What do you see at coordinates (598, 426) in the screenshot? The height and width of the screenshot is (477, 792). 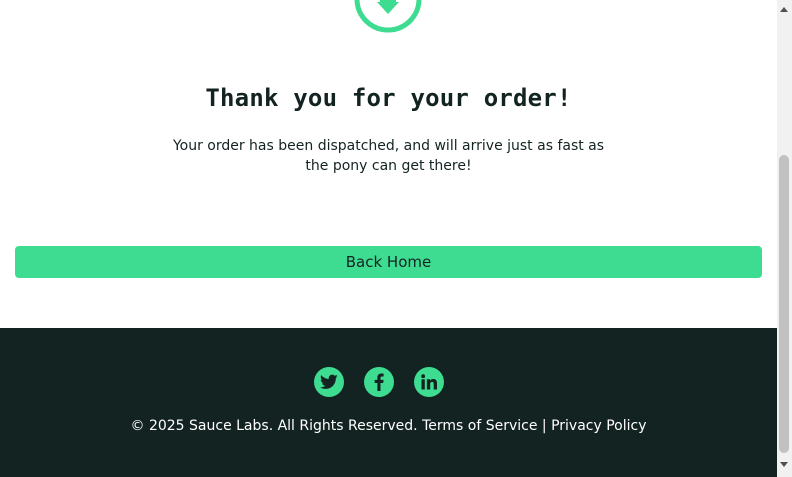 I see `privacy-policy-link: Privacy Policy` at bounding box center [598, 426].